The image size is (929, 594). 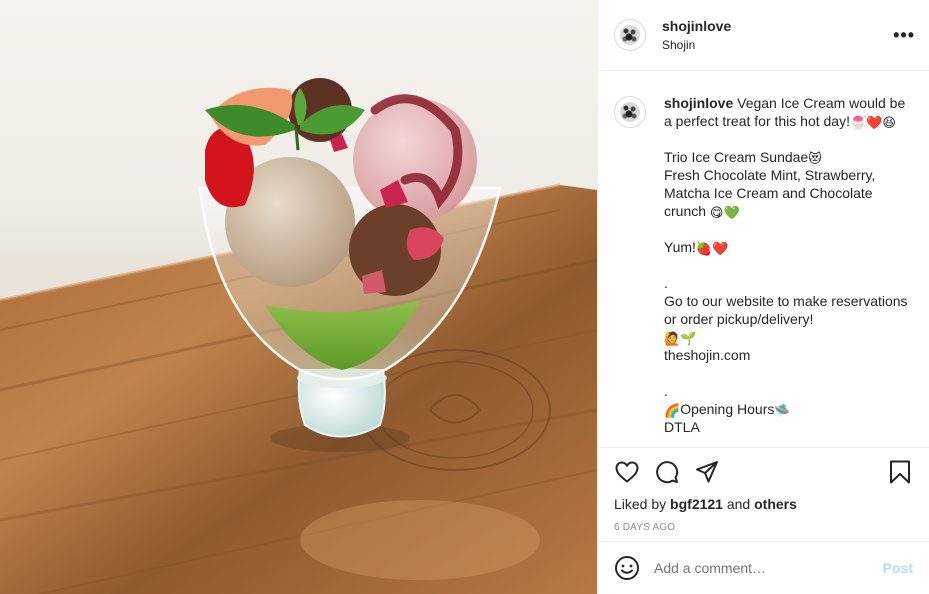 I want to click on liked-by-user: bgf2121, so click(x=696, y=504).